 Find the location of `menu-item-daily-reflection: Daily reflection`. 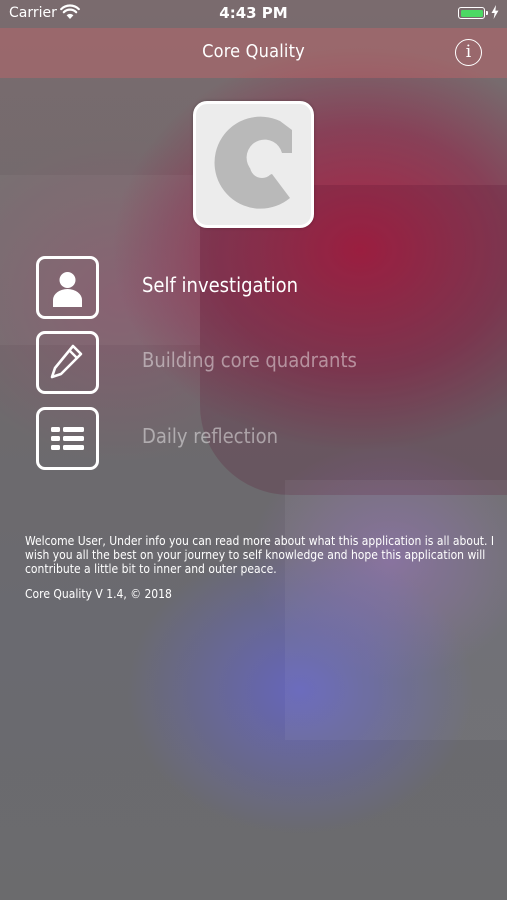

menu-item-daily-reflection: Daily reflection is located at coordinates (256, 439).